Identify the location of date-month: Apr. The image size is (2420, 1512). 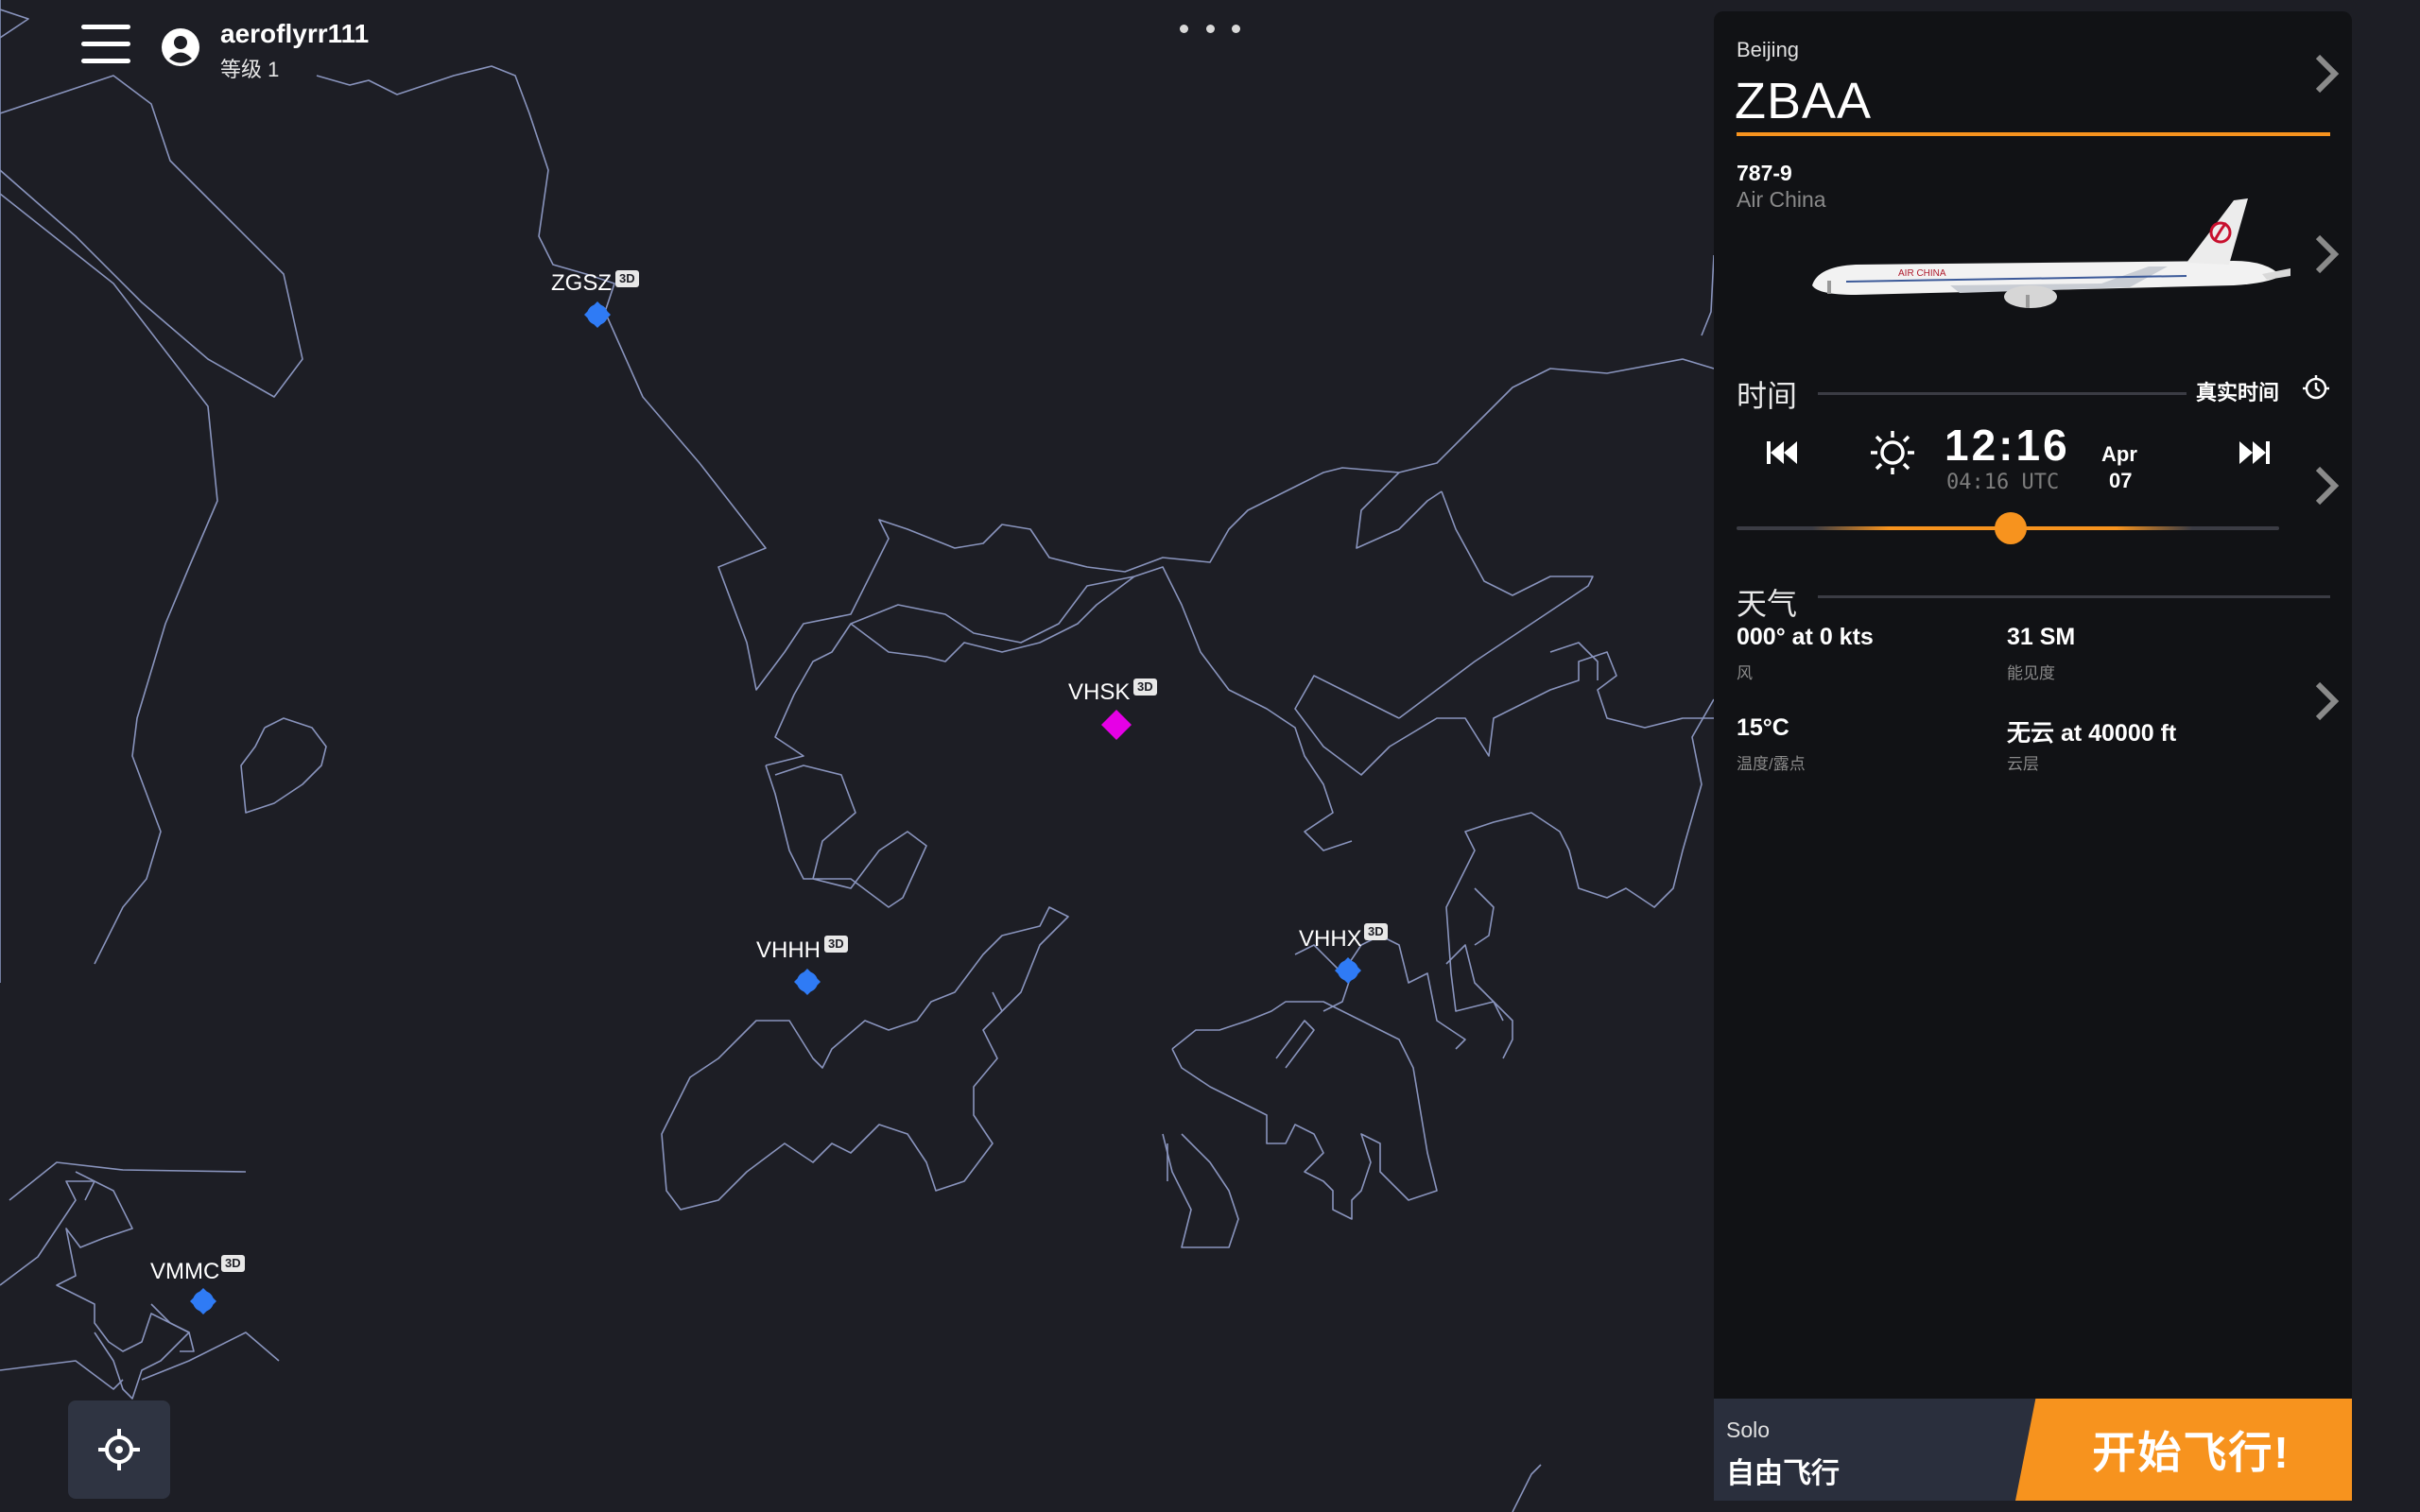
(2119, 454).